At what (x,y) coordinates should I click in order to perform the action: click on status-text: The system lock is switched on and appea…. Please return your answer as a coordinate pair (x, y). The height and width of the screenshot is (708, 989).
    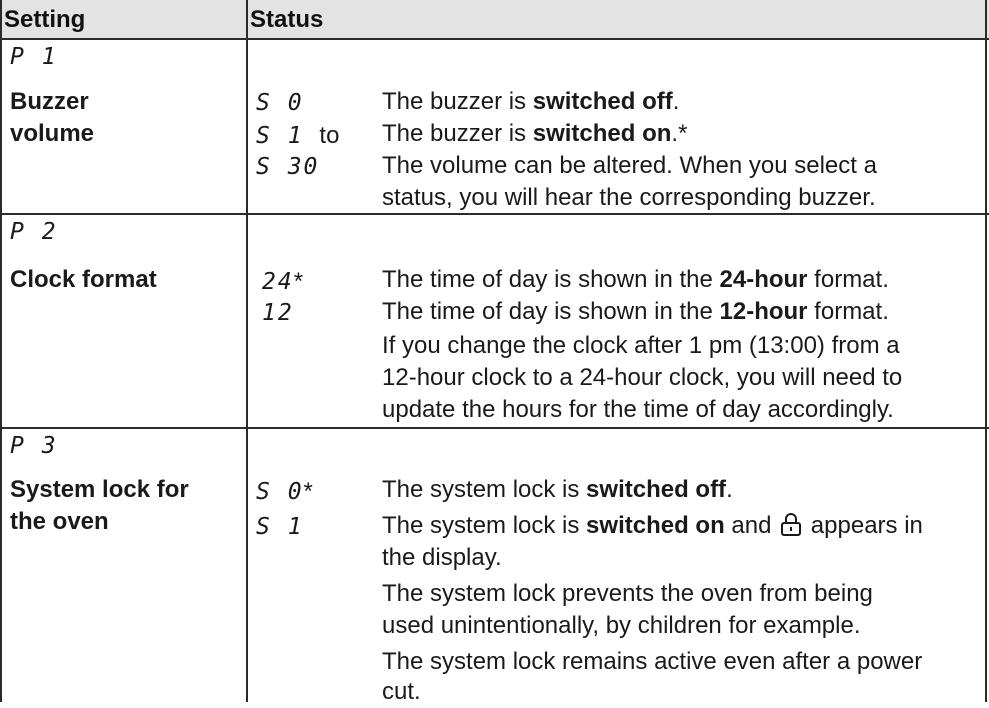
    Looking at the image, I should click on (652, 527).